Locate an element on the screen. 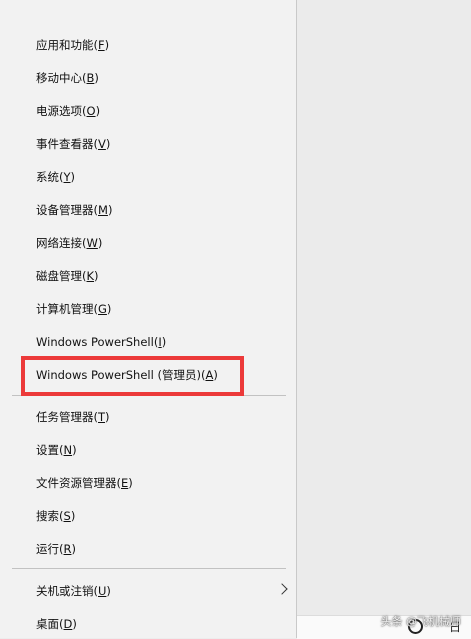  menu-item-power-options: 电源选项(O) is located at coordinates (148, 111).